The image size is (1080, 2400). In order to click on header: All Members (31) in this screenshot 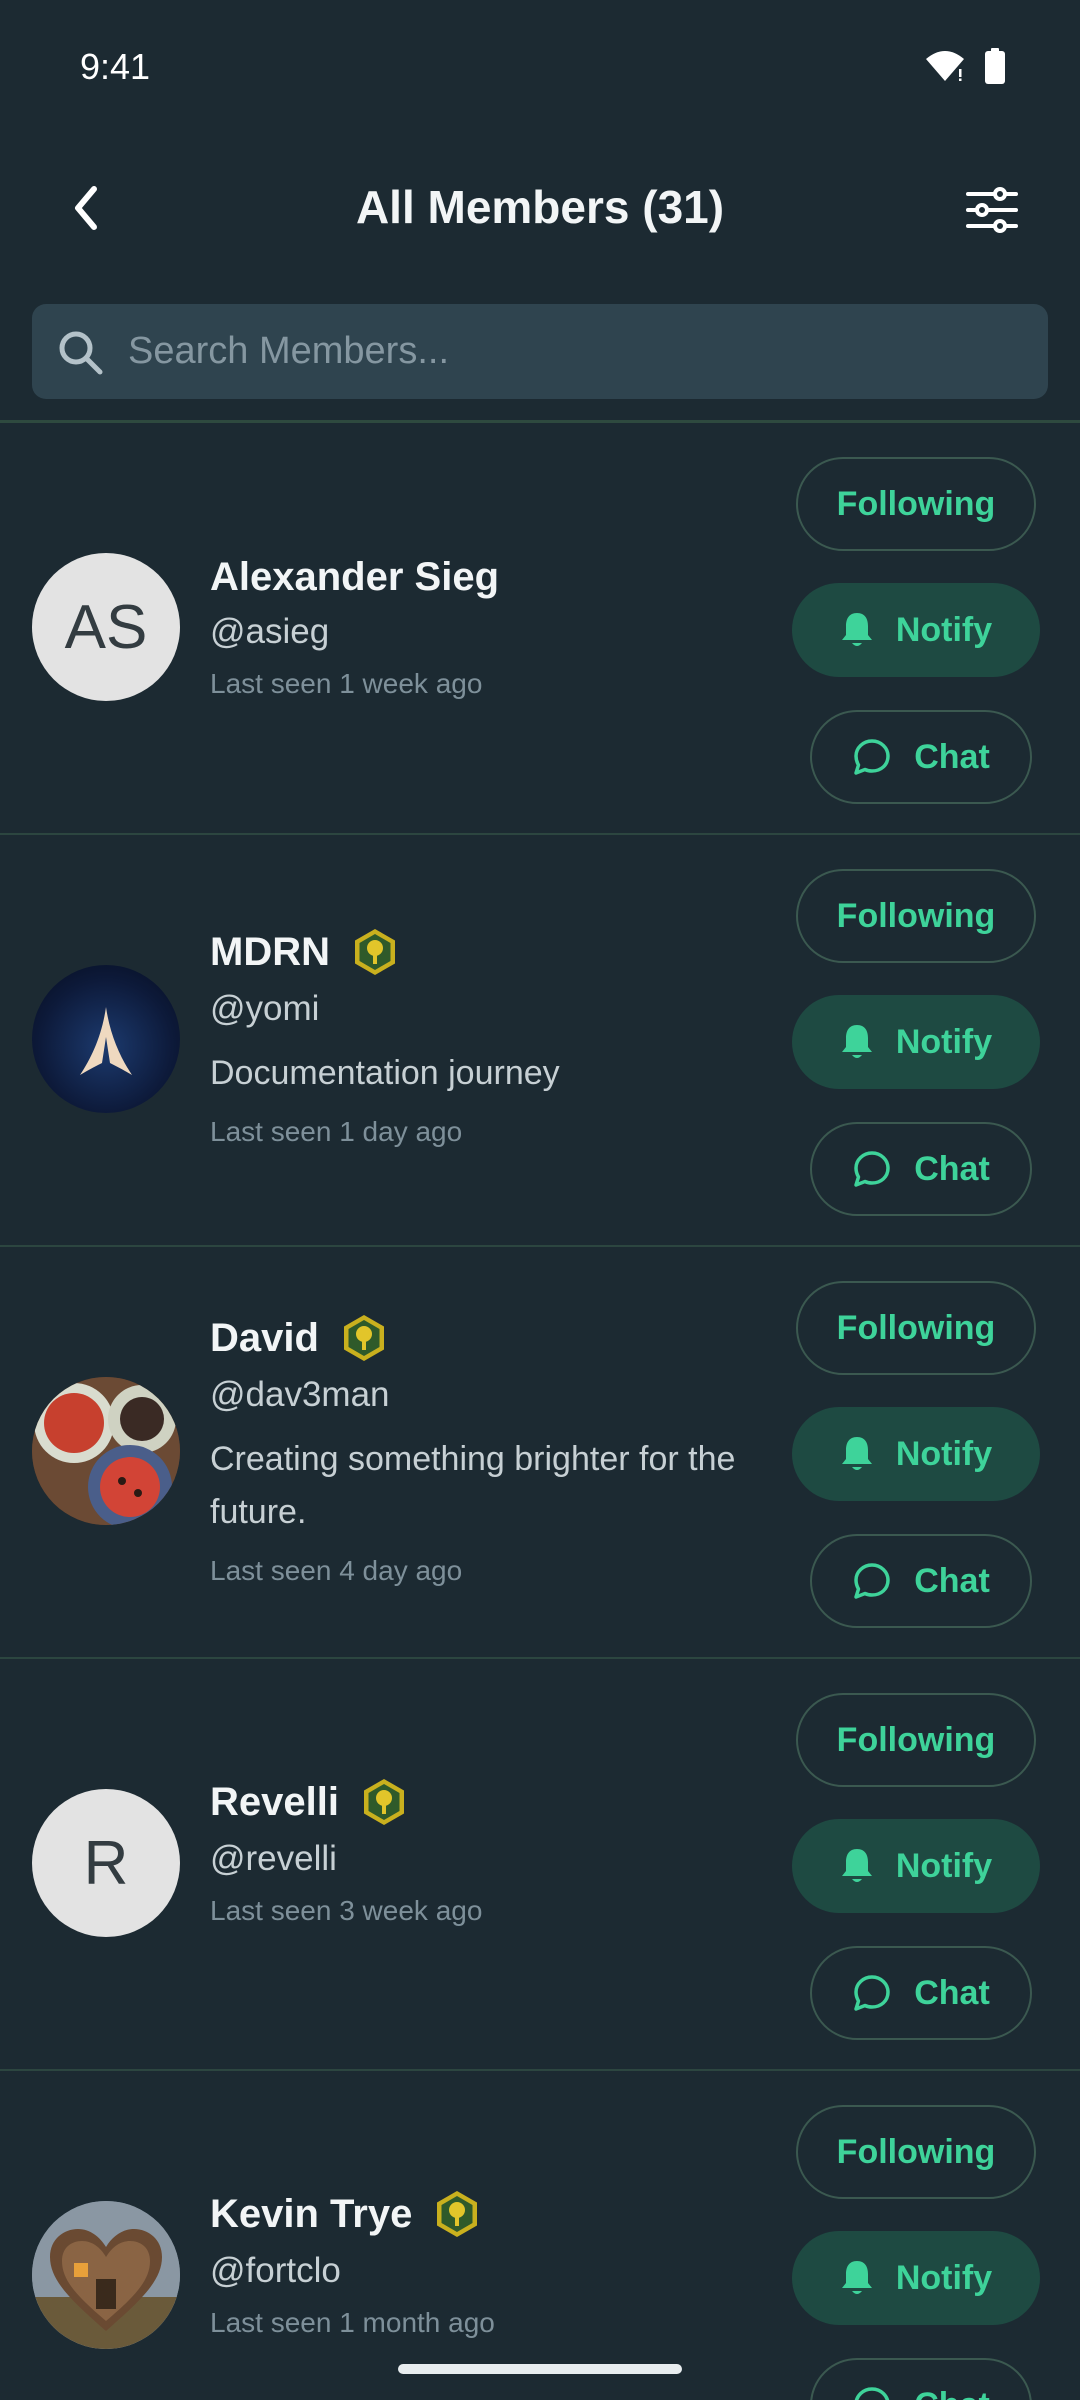, I will do `click(540, 210)`.